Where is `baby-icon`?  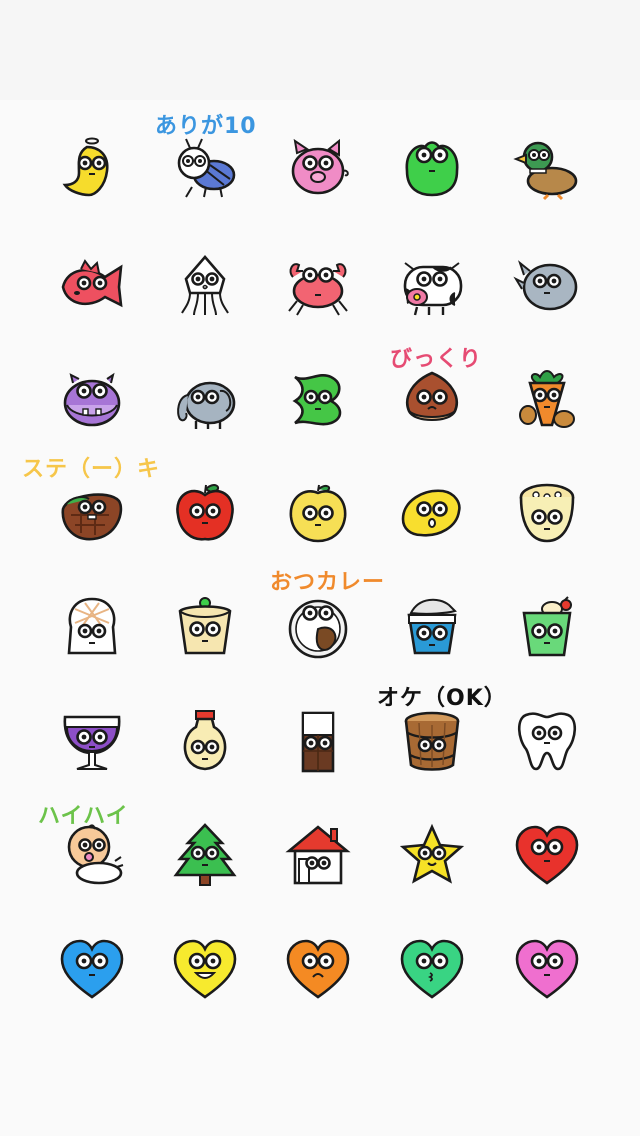
baby-icon is located at coordinates (92, 856).